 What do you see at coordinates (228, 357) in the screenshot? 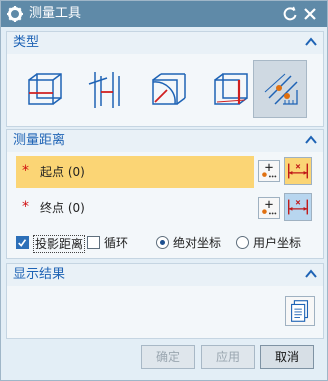
I see `apply-button: 应用` at bounding box center [228, 357].